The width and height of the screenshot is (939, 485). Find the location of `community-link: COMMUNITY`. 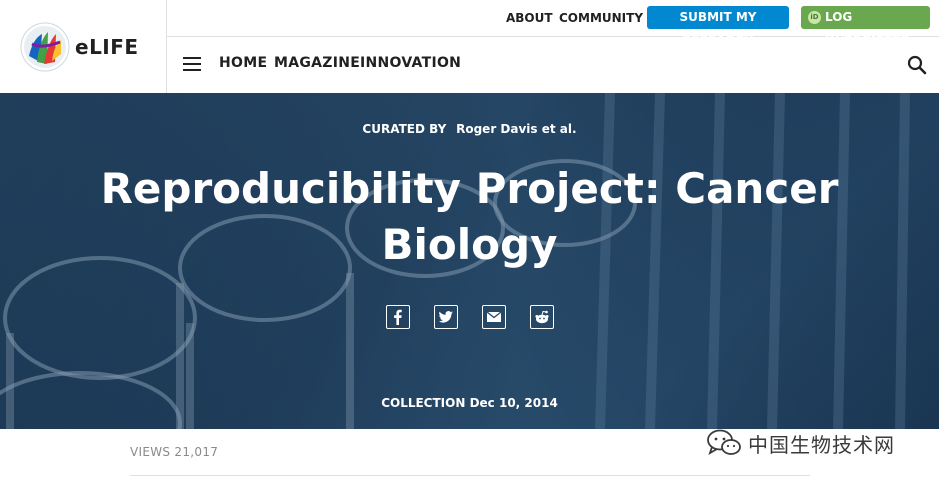

community-link: COMMUNITY is located at coordinates (601, 18).